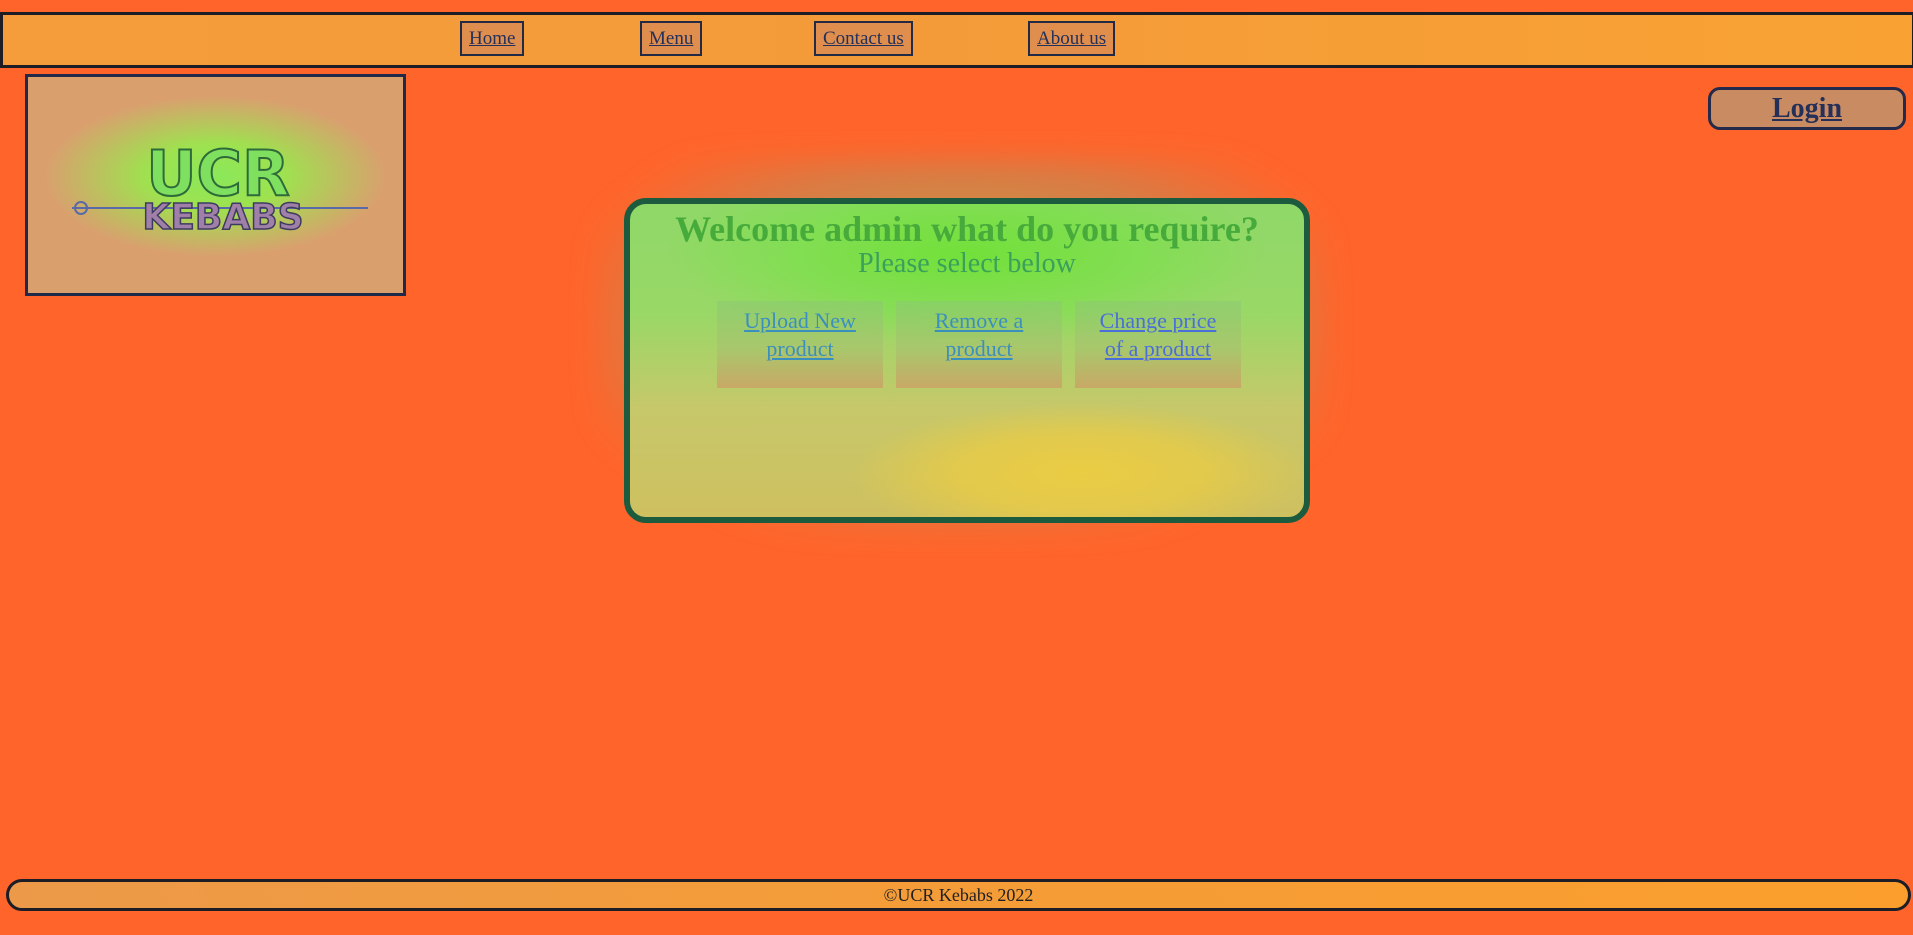  What do you see at coordinates (979, 348) in the screenshot?
I see `remove-product-label-line2: product` at bounding box center [979, 348].